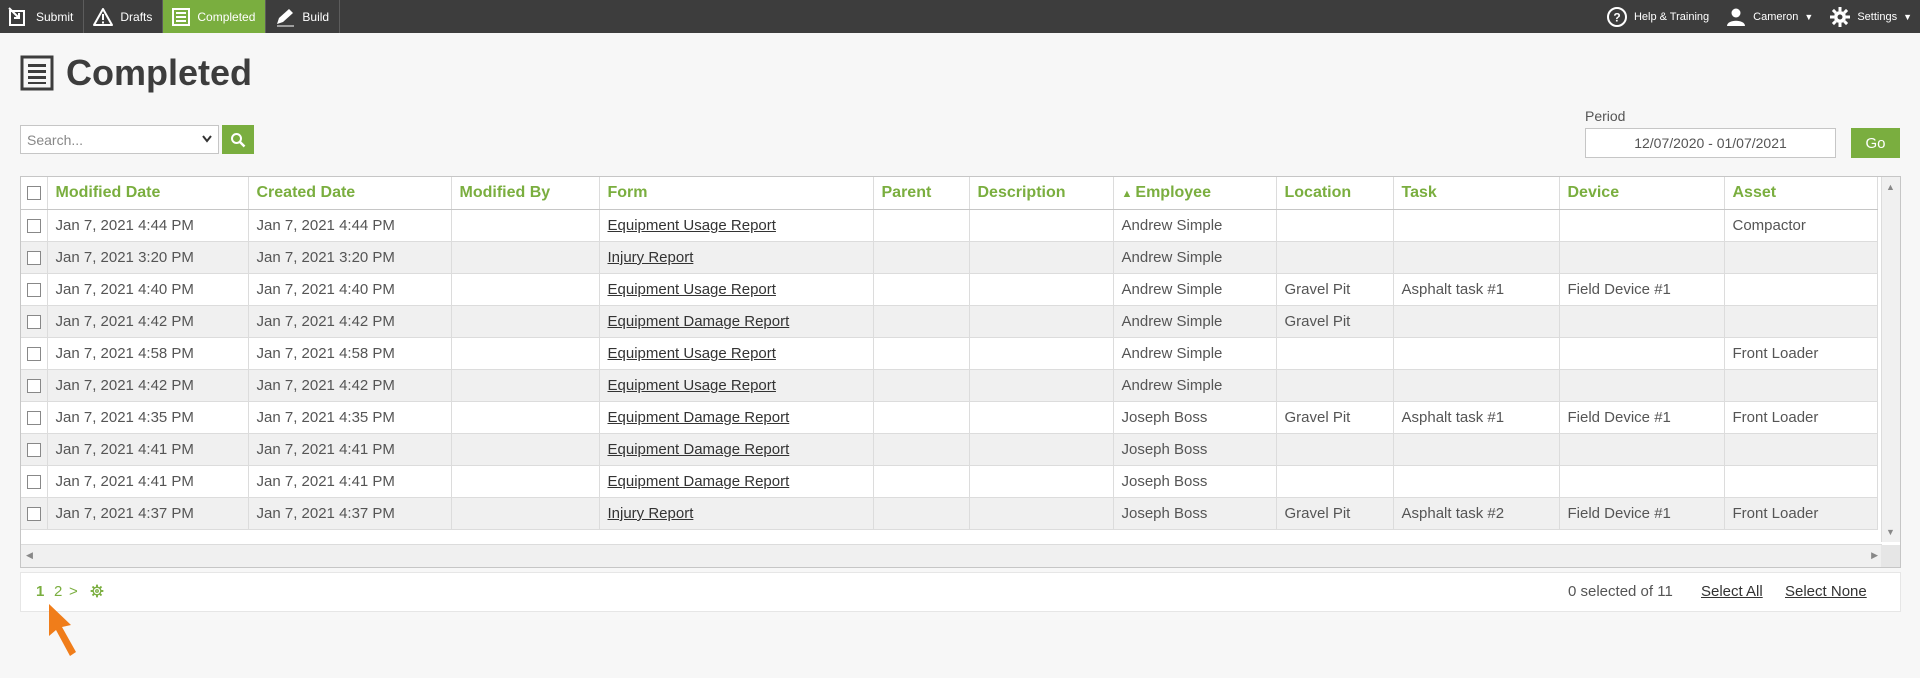  I want to click on column-header-asset: Asset, so click(1801, 193).